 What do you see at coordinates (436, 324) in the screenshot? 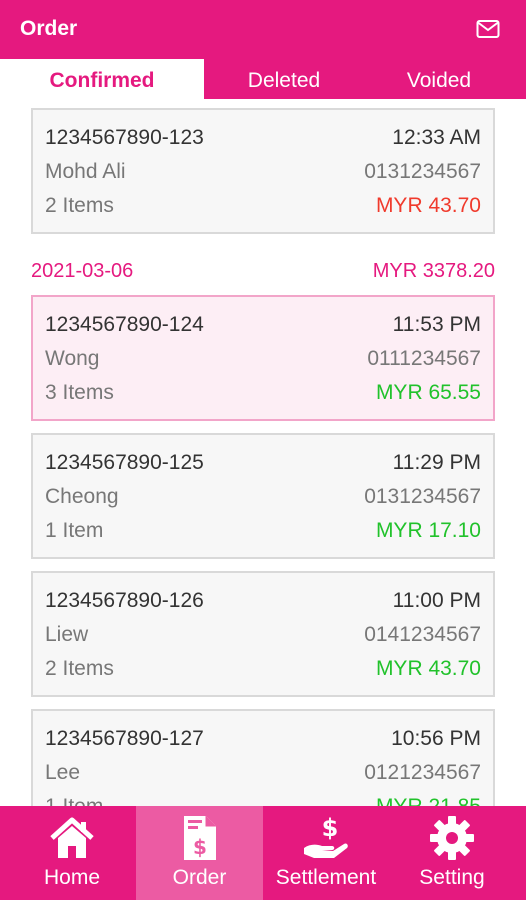
I see `order-time: 11:53 PM` at bounding box center [436, 324].